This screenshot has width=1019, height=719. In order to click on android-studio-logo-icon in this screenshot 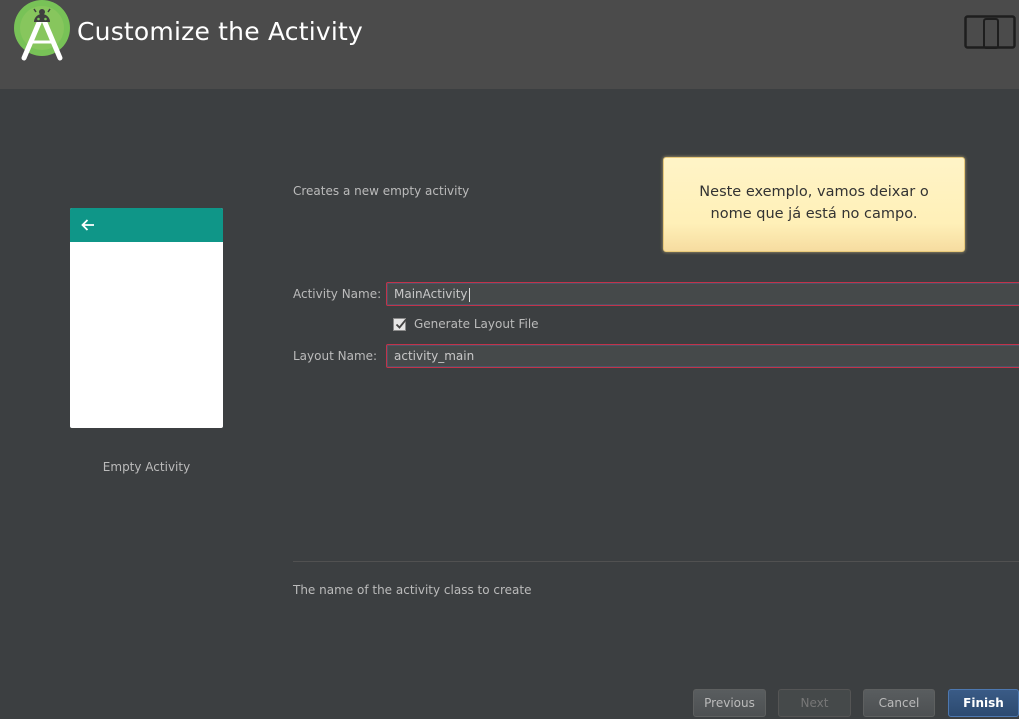, I will do `click(42, 32)`.